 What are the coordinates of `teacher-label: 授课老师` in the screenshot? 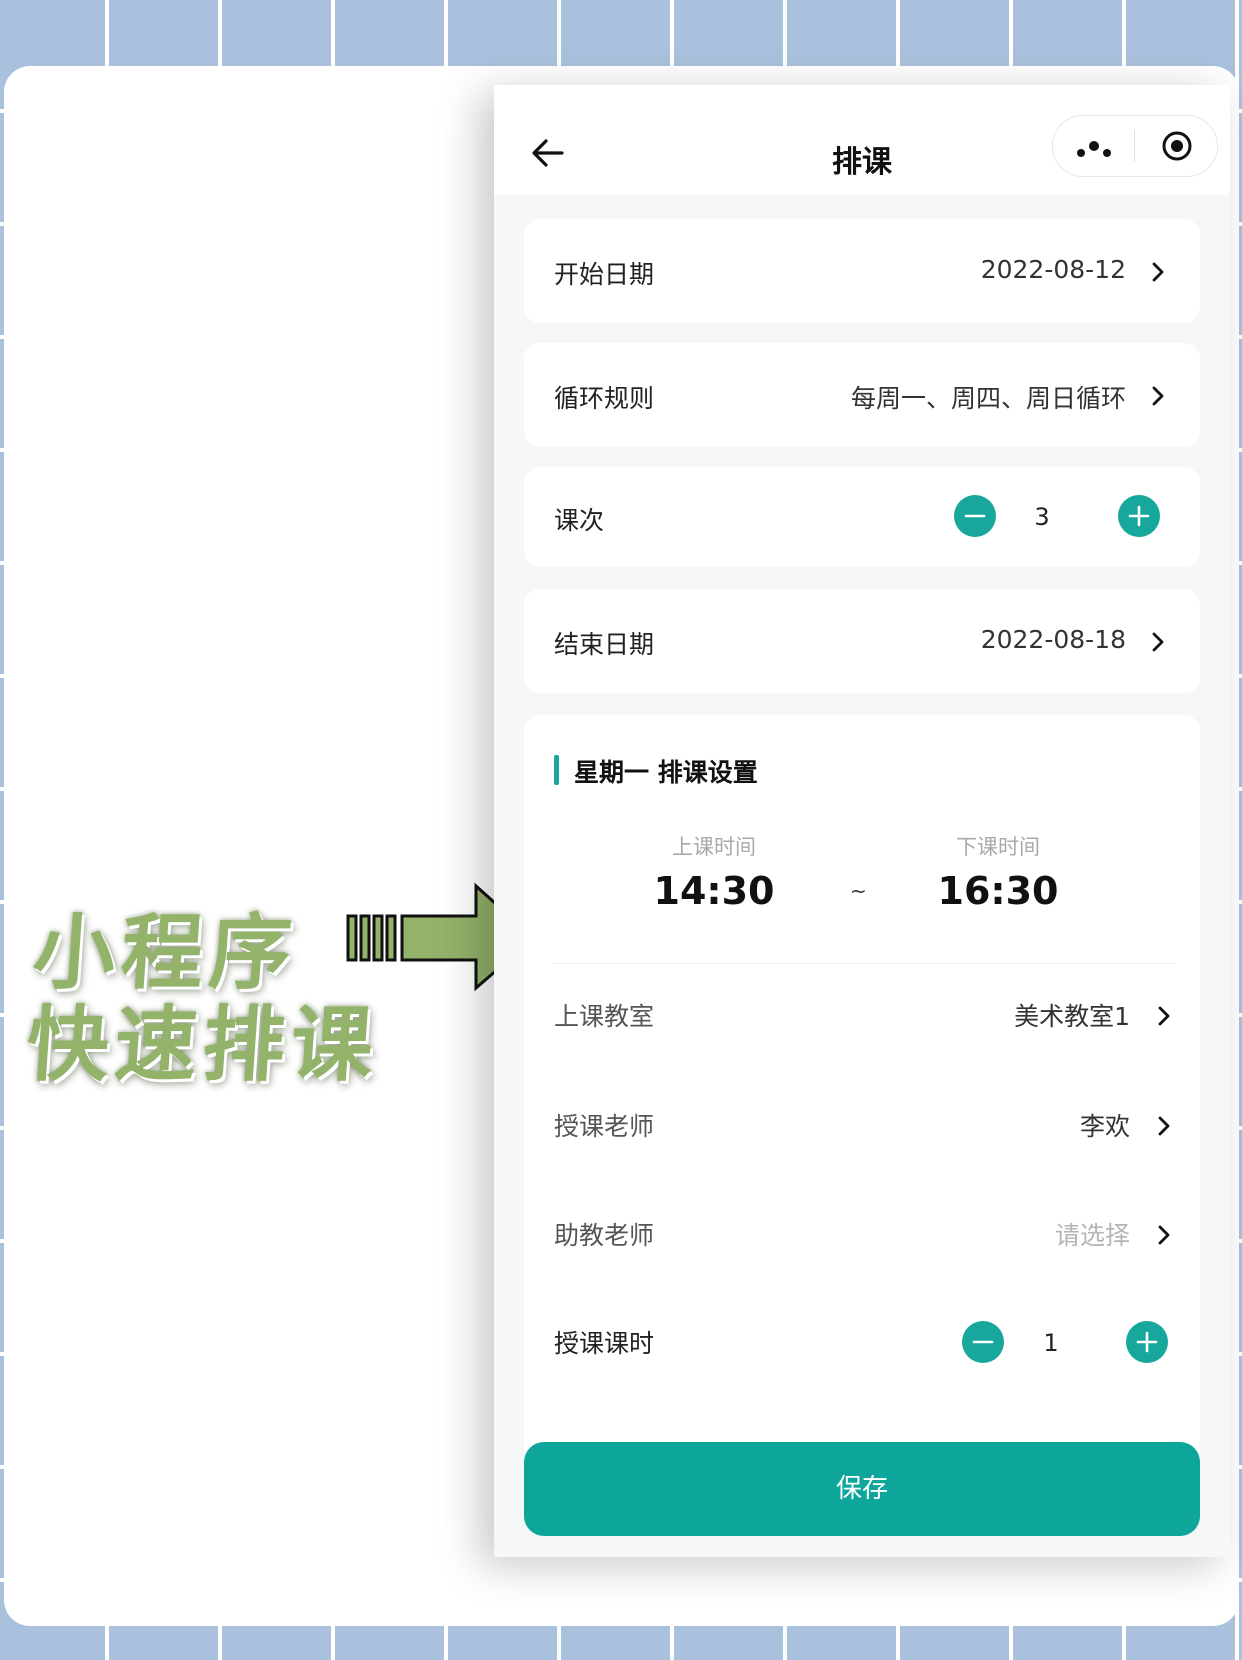 It's located at (604, 1126).